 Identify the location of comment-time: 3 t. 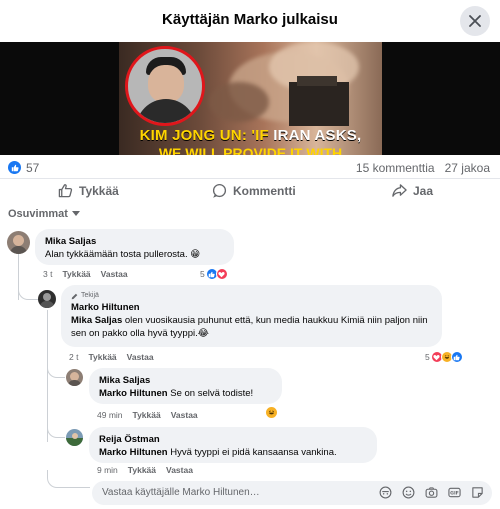
(47, 274).